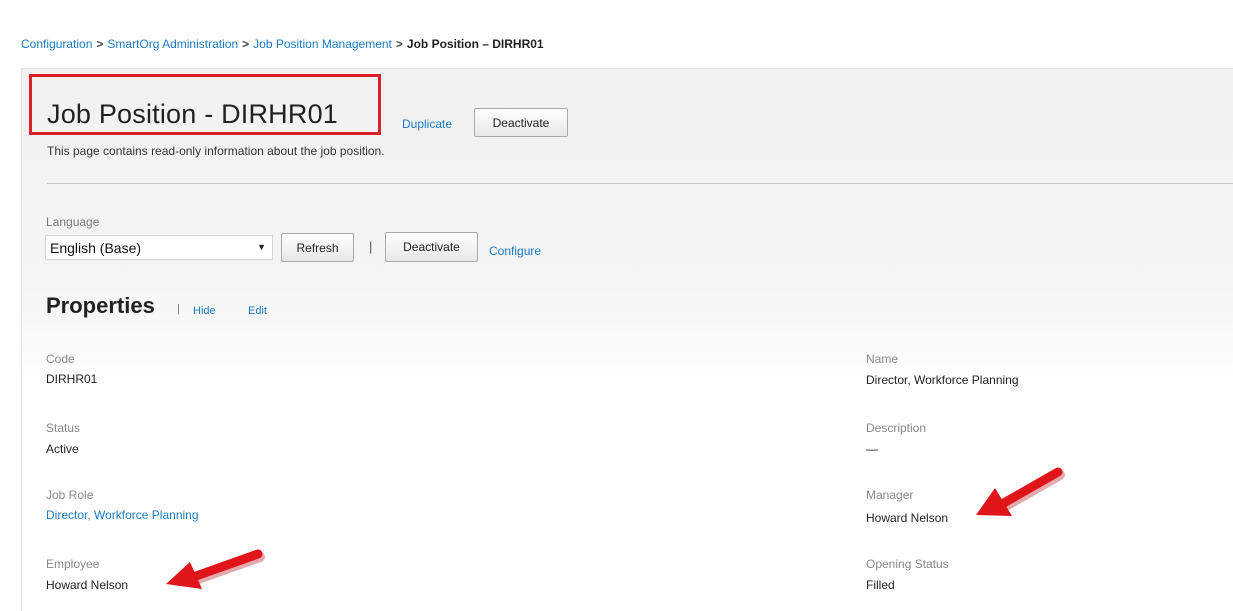 The image size is (1233, 611). What do you see at coordinates (70, 495) in the screenshot?
I see `job-role-label: Job Role` at bounding box center [70, 495].